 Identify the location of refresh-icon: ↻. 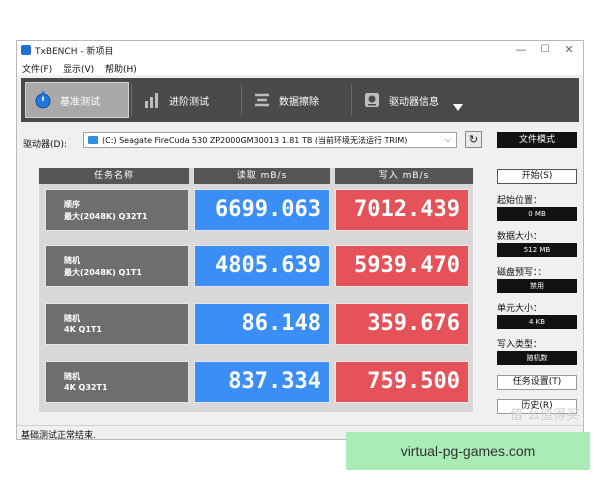
(473, 139).